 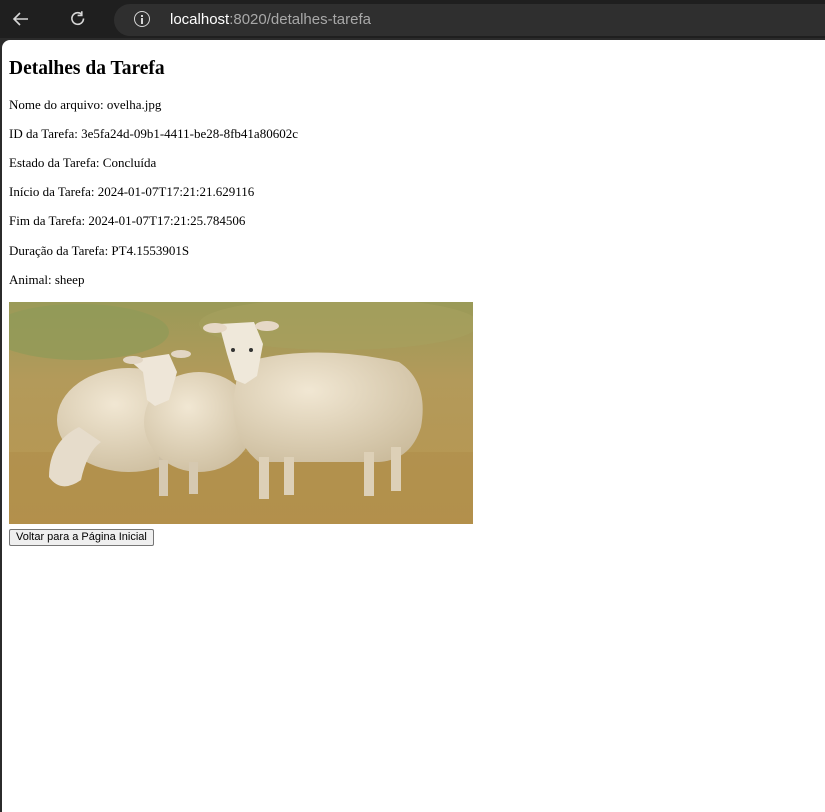 What do you see at coordinates (270, 20) in the screenshot?
I see `url-text: localhost:8020/detalhes-tarefa` at bounding box center [270, 20].